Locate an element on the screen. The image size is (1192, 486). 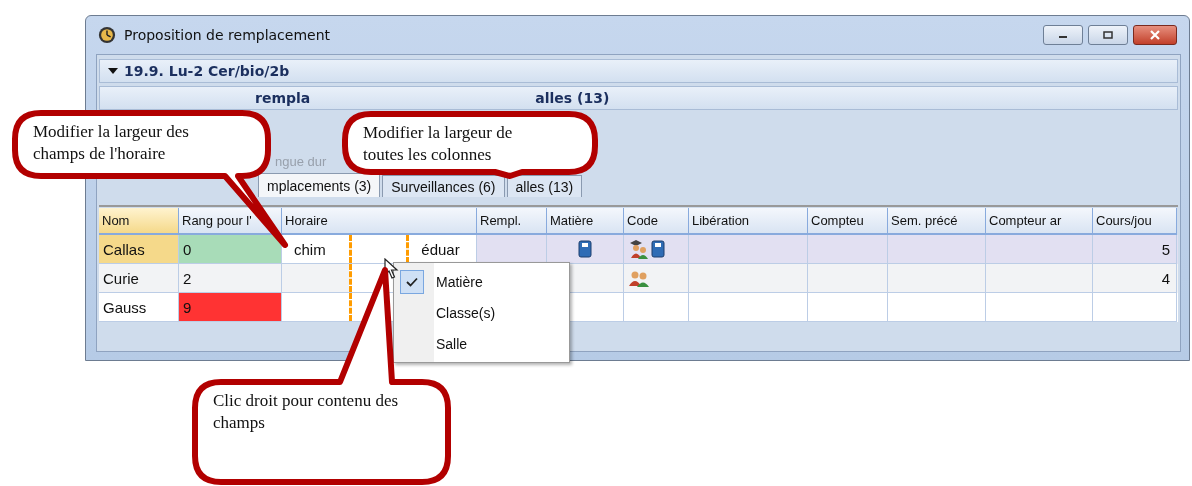
table-cell: 0 is located at coordinates (230, 249).